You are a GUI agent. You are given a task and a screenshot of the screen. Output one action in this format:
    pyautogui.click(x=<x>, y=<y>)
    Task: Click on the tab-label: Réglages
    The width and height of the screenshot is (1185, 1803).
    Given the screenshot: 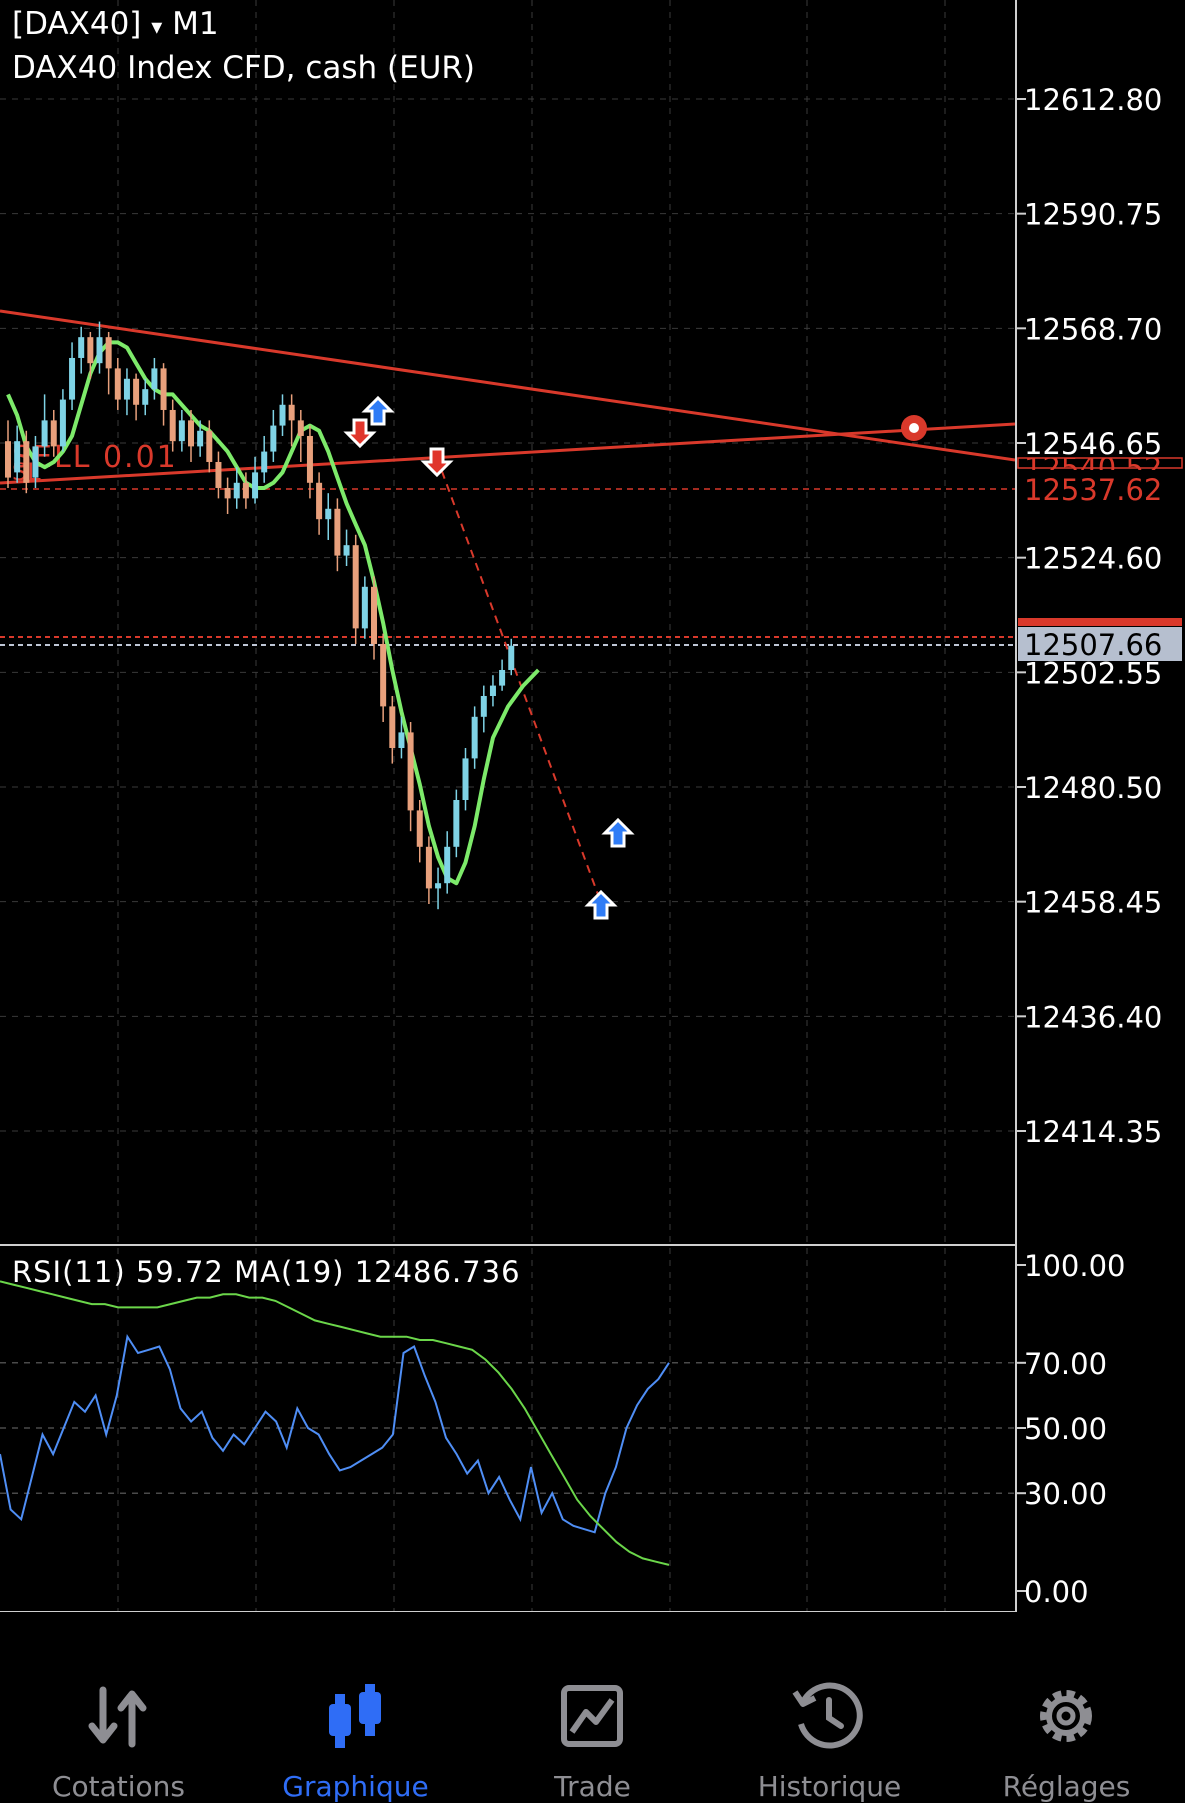 What is the action you would take?
    pyautogui.click(x=1066, y=1786)
    